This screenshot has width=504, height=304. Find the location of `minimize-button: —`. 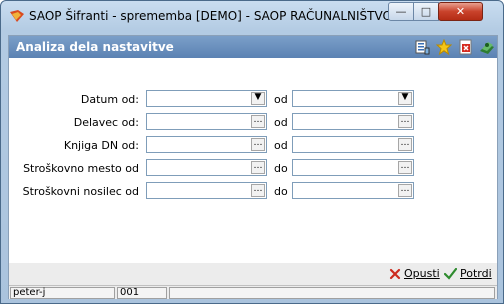

minimize-button: — is located at coordinates (401, 11).